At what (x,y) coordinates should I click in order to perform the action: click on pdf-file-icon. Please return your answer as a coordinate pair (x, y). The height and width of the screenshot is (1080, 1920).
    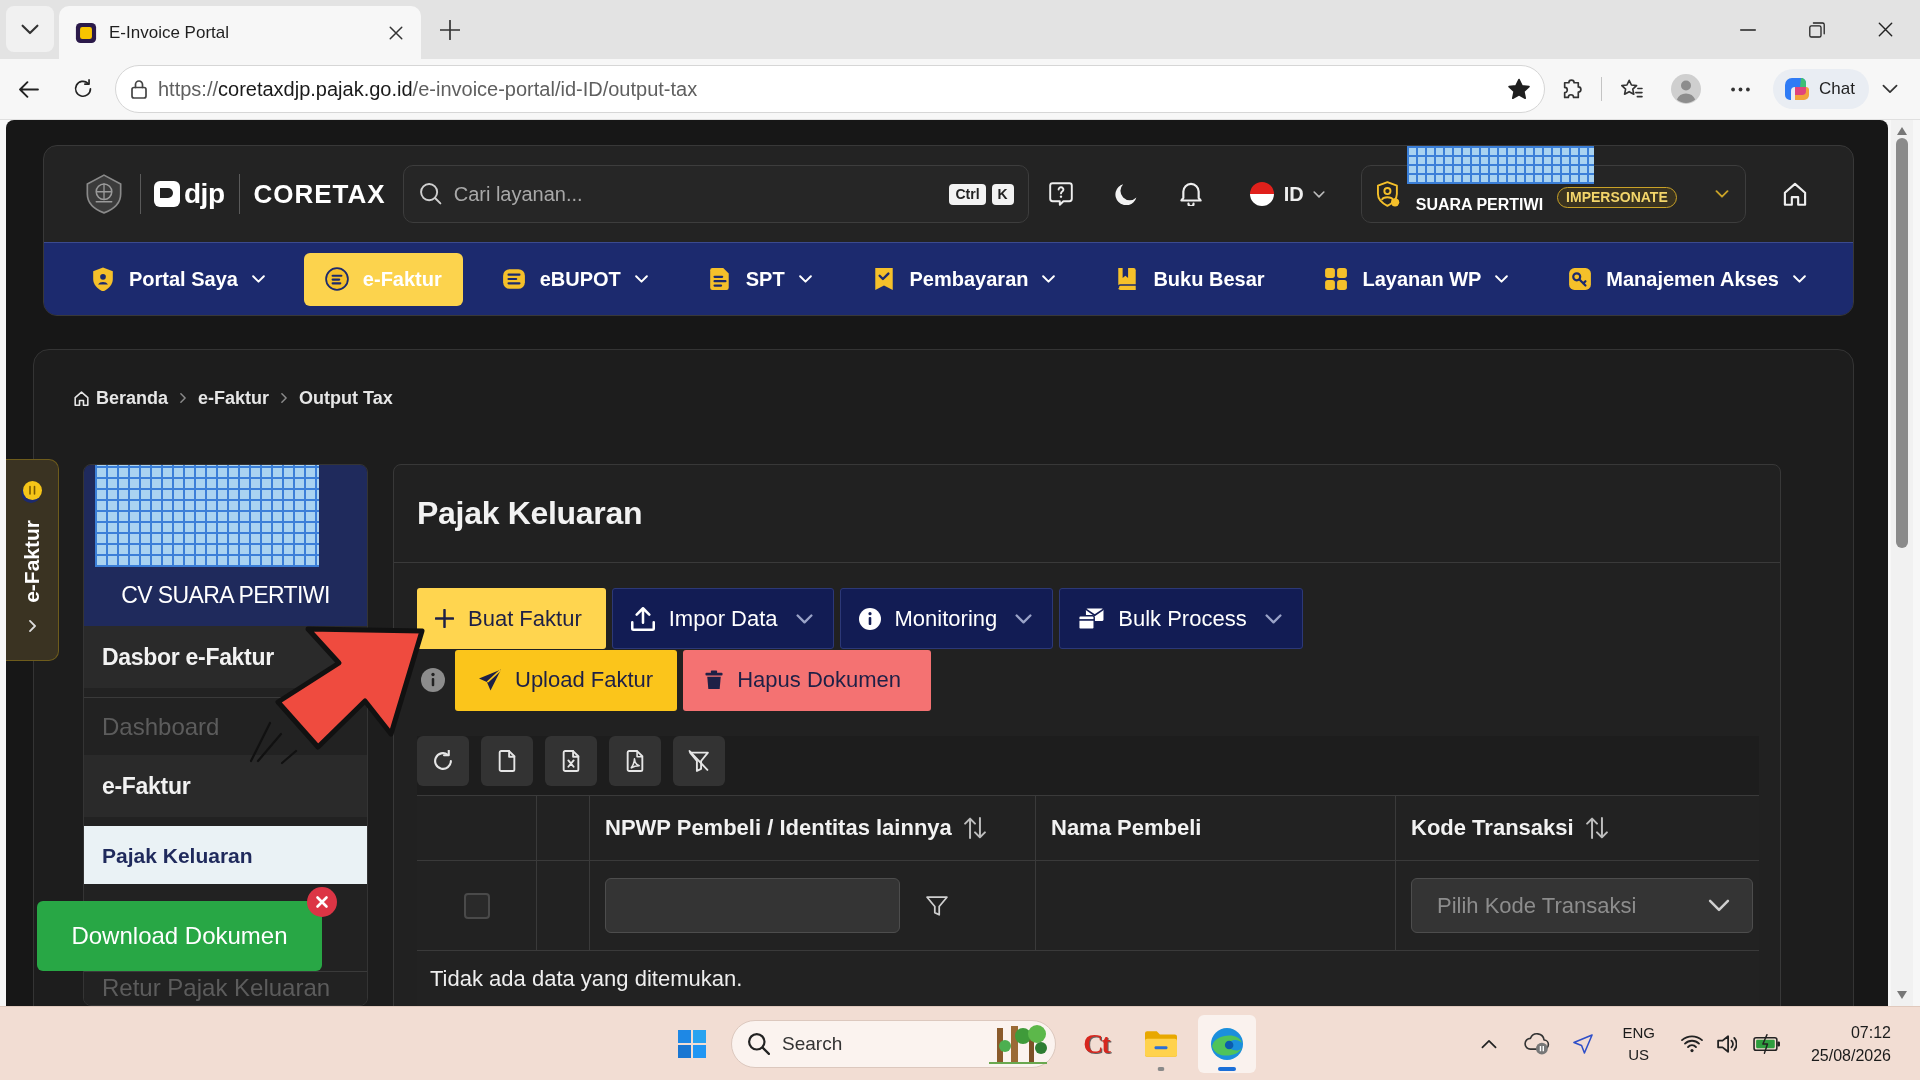
    Looking at the image, I should click on (635, 761).